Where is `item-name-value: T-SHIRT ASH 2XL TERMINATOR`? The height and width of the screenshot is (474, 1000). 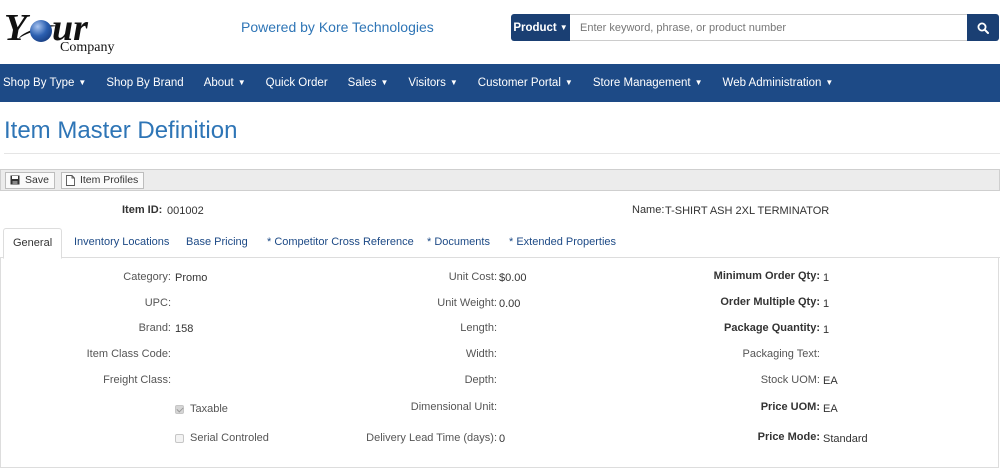 item-name-value: T-SHIRT ASH 2XL TERMINATOR is located at coordinates (747, 211).